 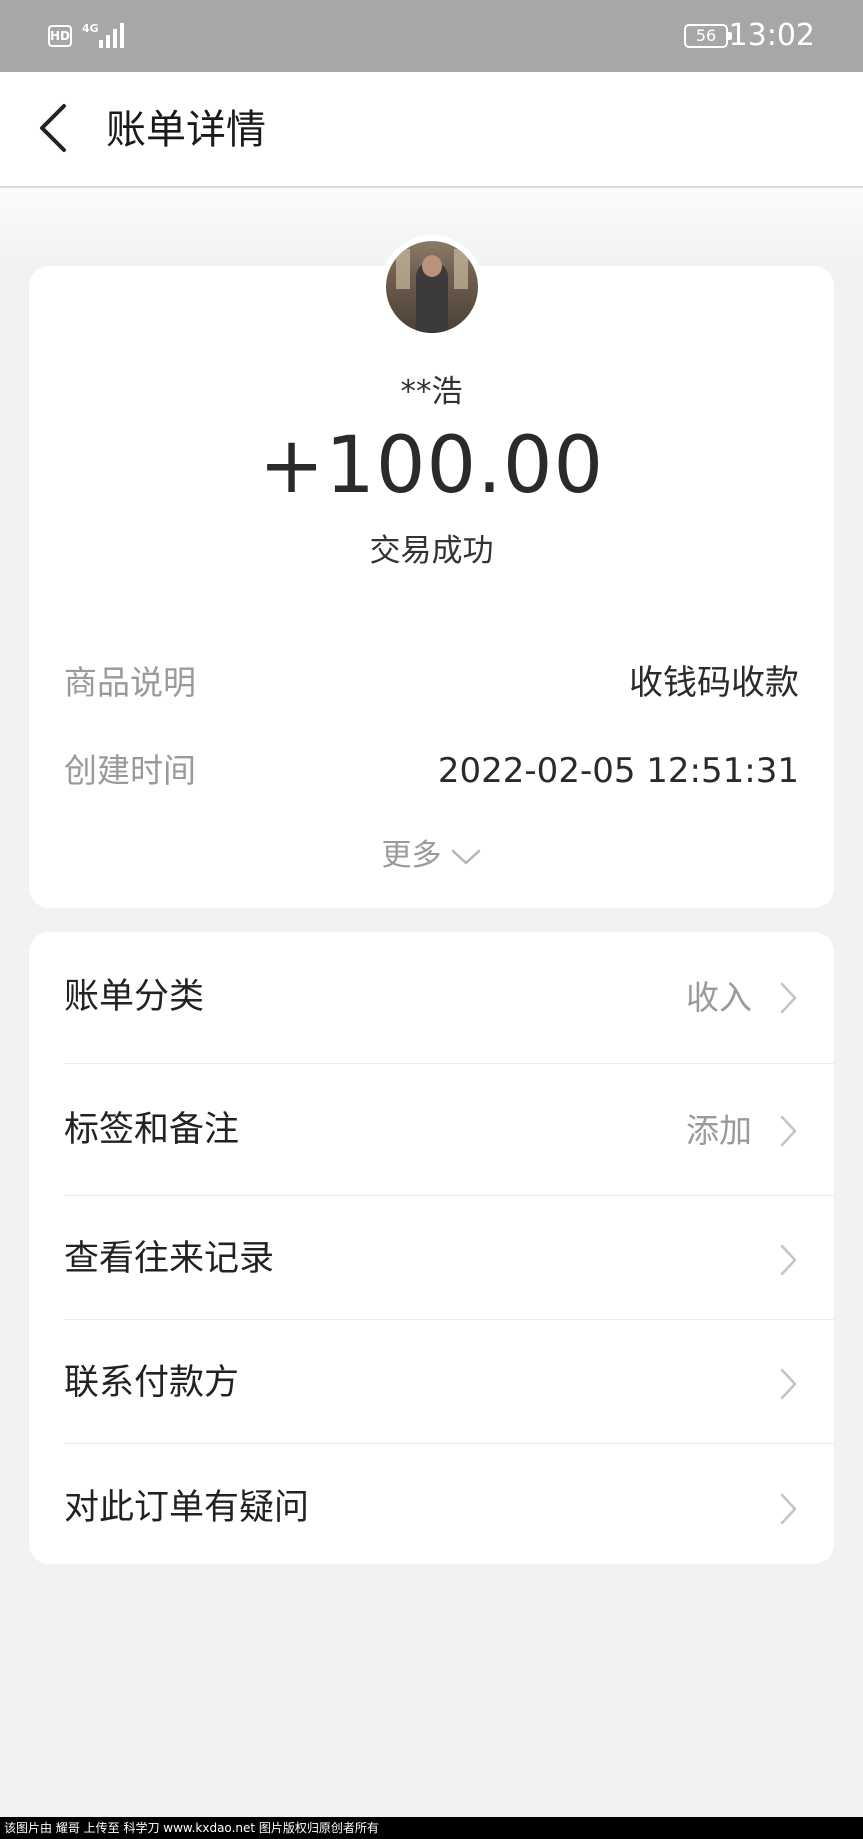 I want to click on menu-item-label: 对此订单有疑问, so click(x=187, y=1508).